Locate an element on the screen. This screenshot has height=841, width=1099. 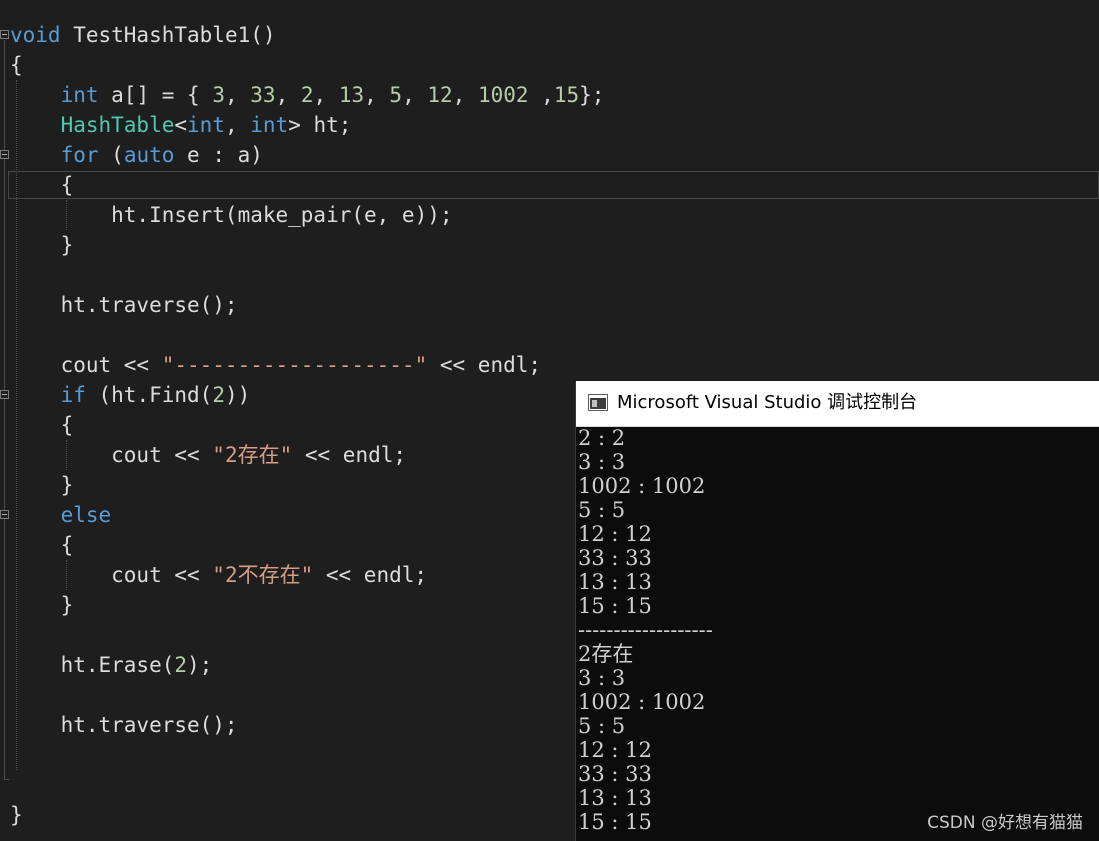
code-token: )) is located at coordinates (237, 395).